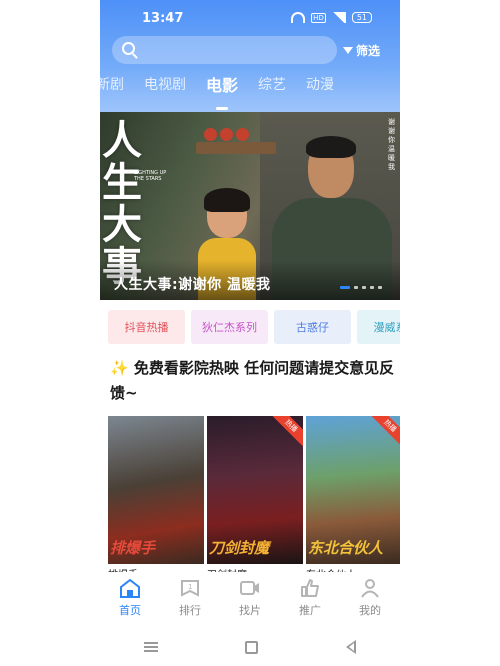 The image size is (500, 666). Describe the element at coordinates (165, 89) in the screenshot. I see `tab-tv-series: 电视剧` at that location.